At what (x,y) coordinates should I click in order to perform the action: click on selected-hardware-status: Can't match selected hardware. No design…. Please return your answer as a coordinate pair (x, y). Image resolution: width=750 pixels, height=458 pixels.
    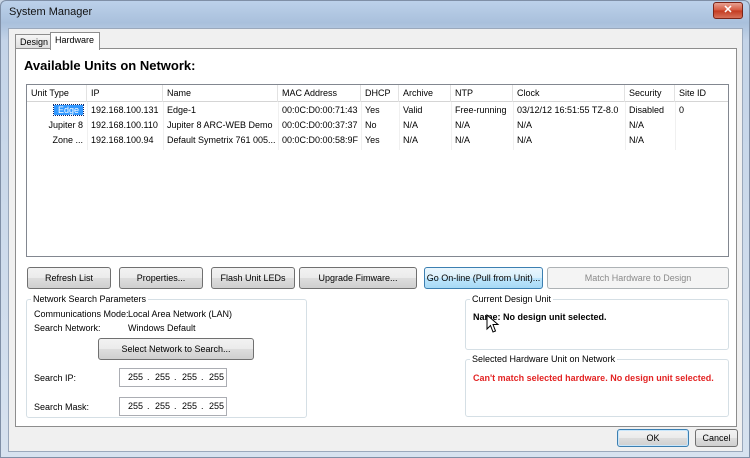
    Looking at the image, I should click on (593, 378).